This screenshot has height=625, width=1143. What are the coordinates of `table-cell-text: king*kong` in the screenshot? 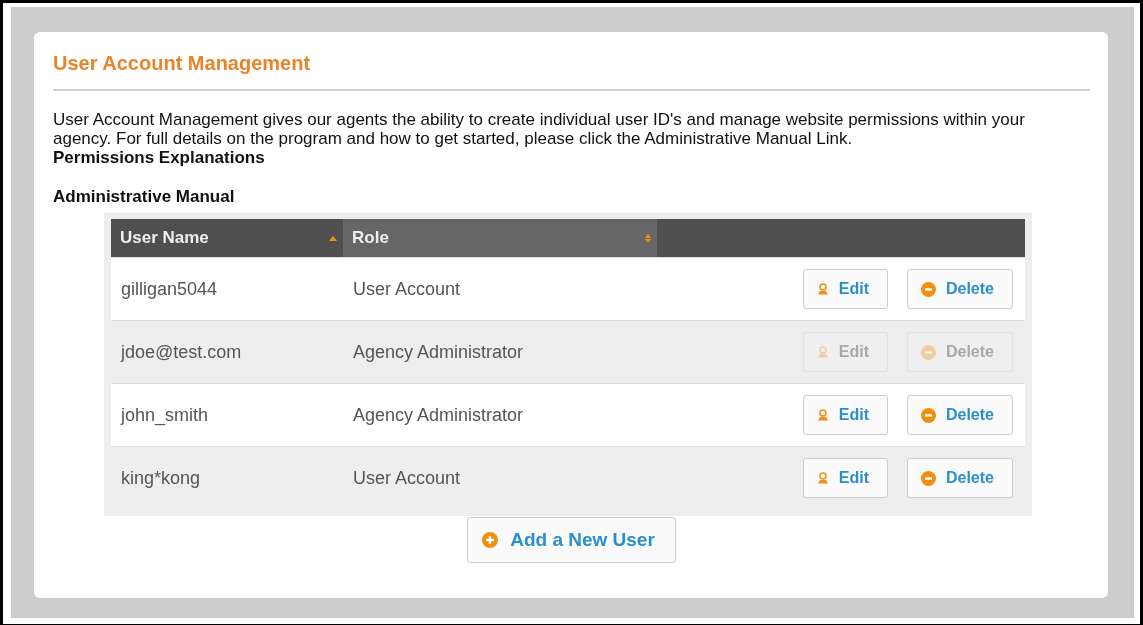 It's located at (161, 478).